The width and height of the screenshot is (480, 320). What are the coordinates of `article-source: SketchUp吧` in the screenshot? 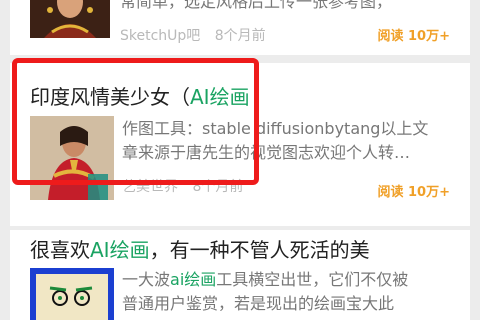 It's located at (160, 36).